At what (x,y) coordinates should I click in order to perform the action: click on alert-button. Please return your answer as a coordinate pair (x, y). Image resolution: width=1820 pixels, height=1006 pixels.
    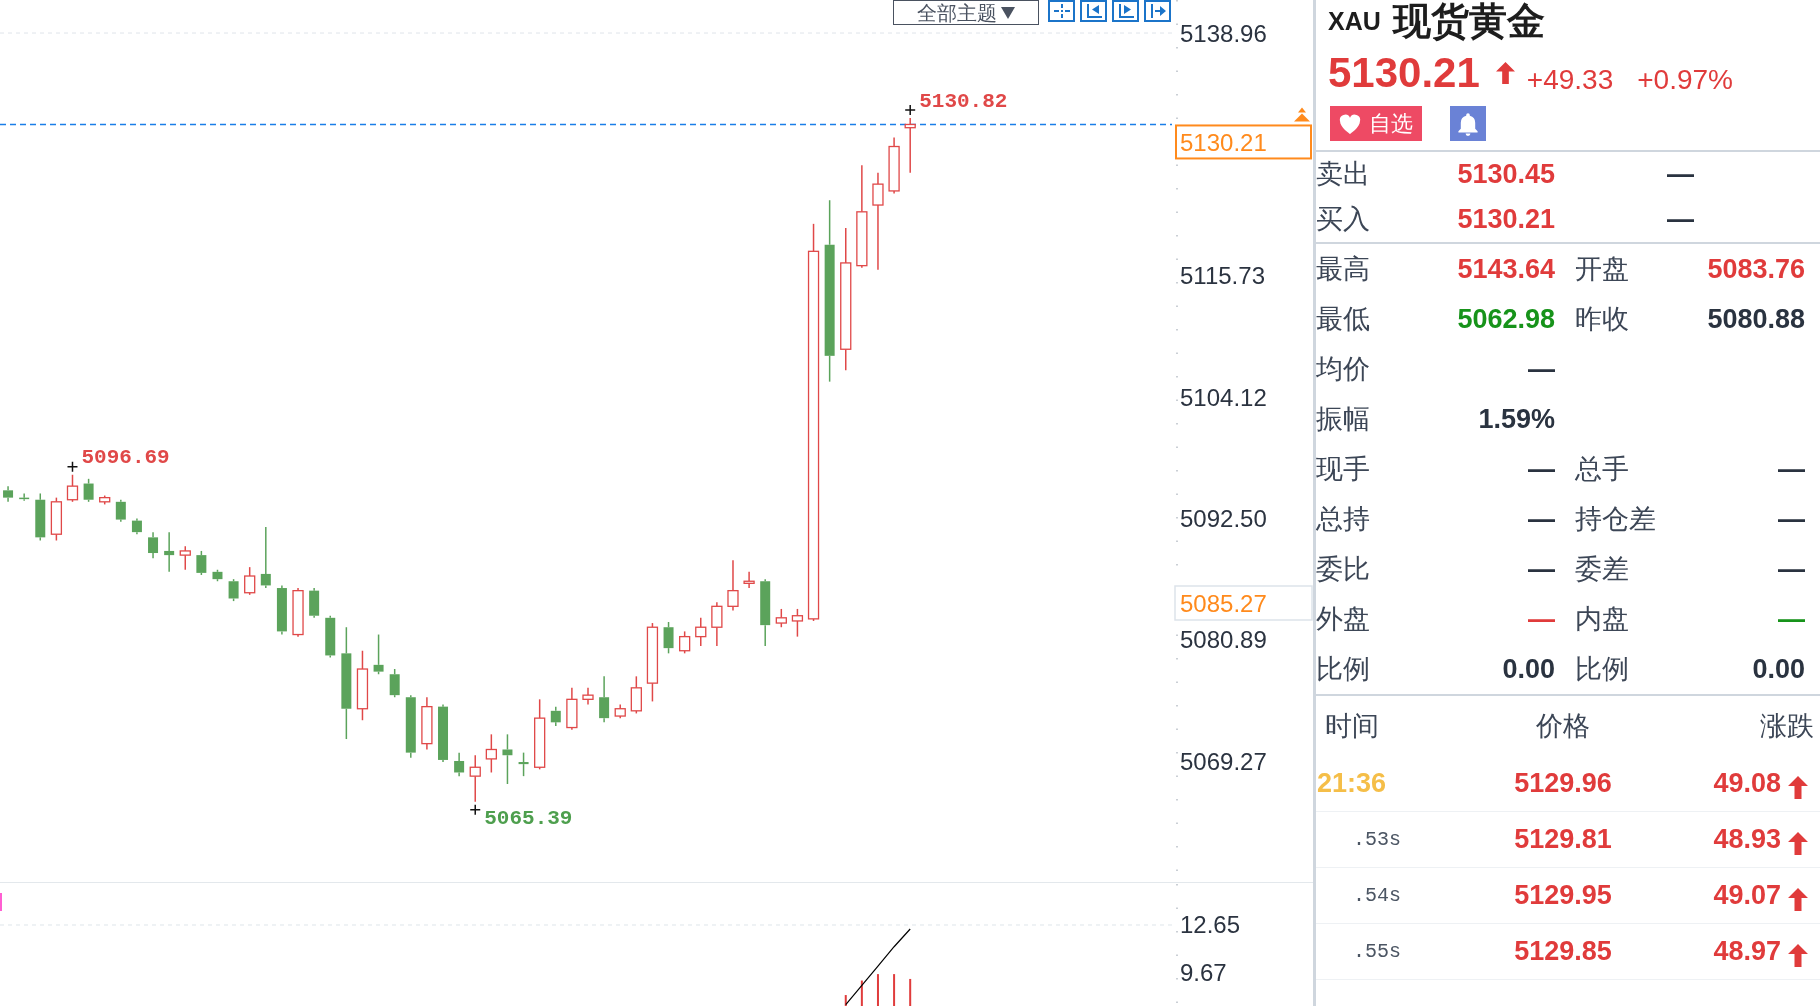
    Looking at the image, I should click on (1468, 123).